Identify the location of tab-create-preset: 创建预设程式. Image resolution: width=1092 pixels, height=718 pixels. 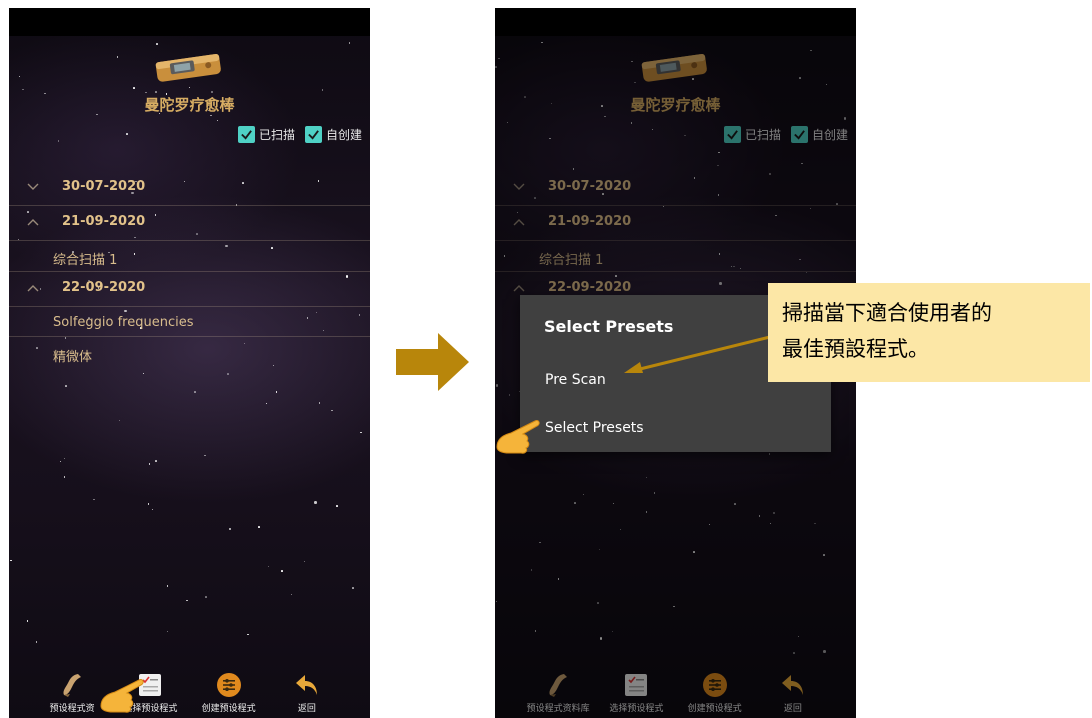
(229, 692).